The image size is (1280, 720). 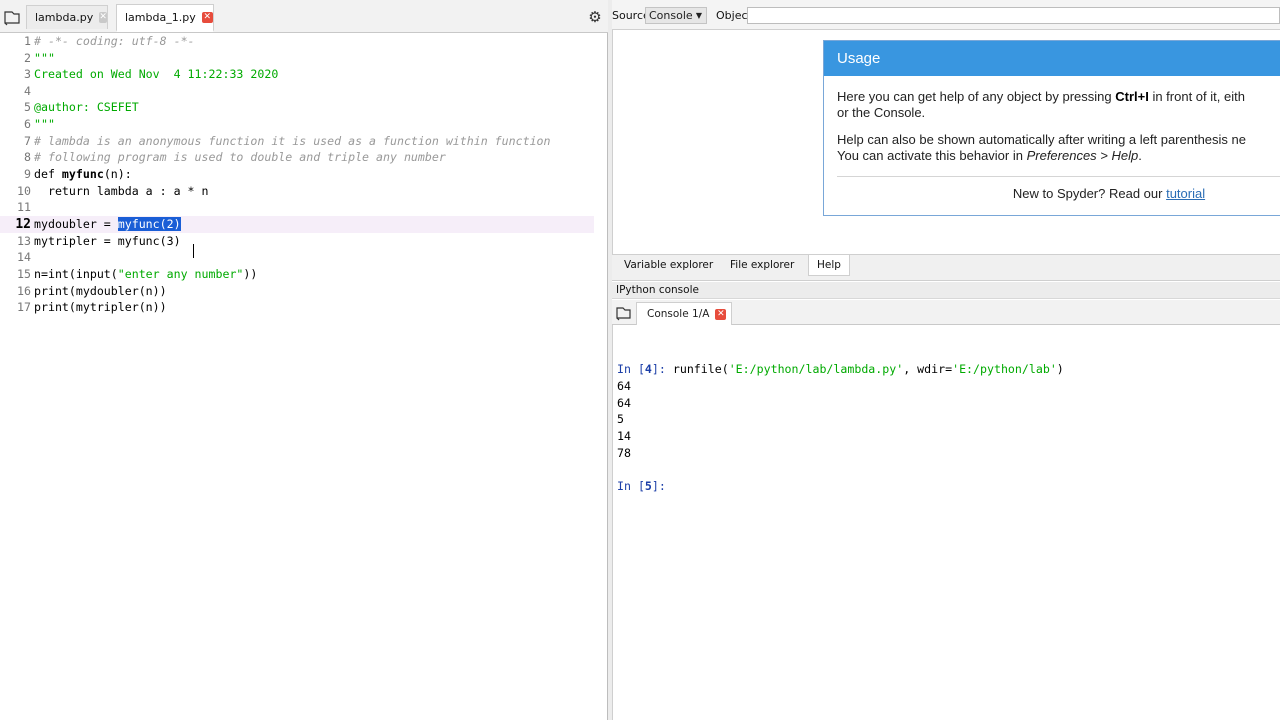 I want to click on tab-lambda-1-py: lambda_1.py ✕, so click(x=165, y=18).